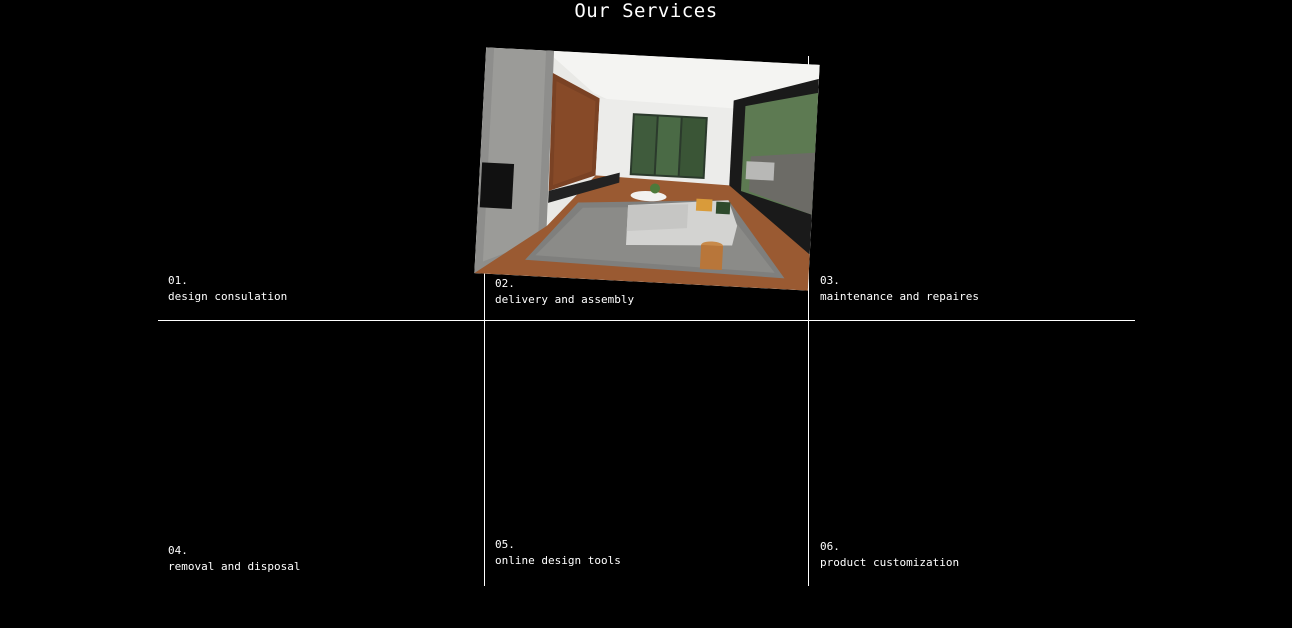 This screenshot has width=1292, height=628. Describe the element at coordinates (565, 299) in the screenshot. I see `service-label: delivery and assembly` at that location.